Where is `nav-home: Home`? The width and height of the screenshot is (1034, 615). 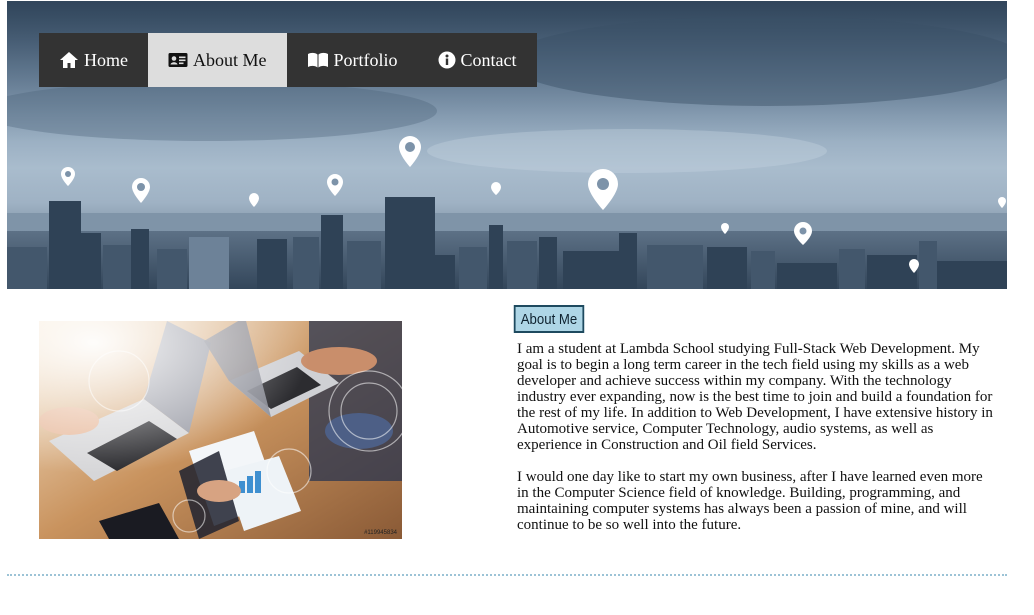 nav-home: Home is located at coordinates (93, 60).